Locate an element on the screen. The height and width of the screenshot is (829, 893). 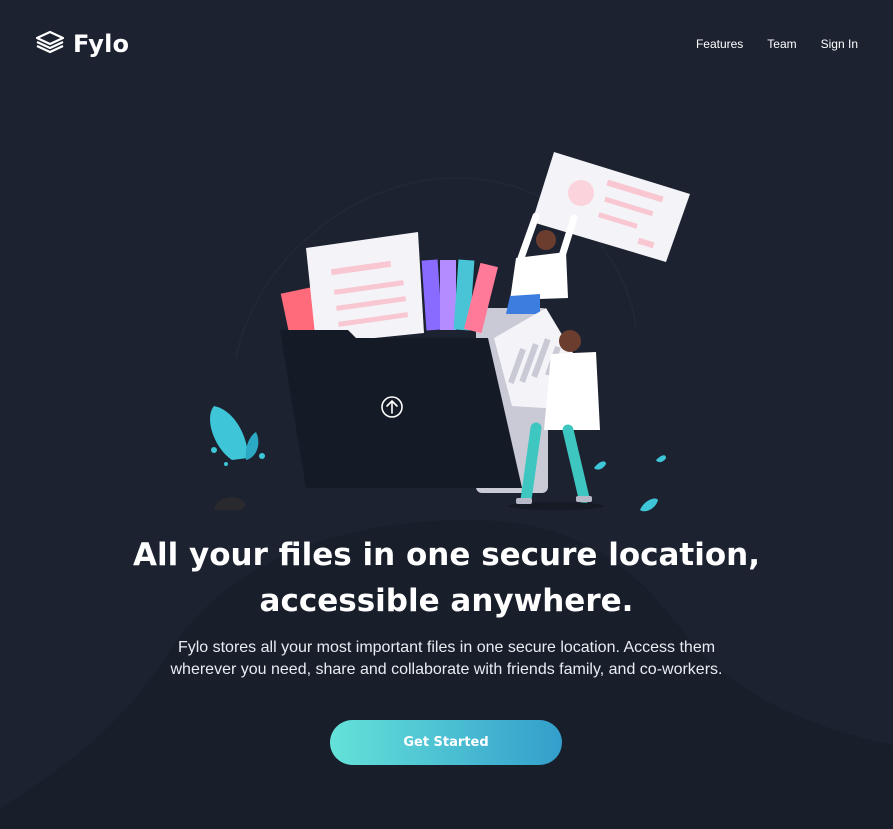
person-holding-card is located at coordinates (598, 233).